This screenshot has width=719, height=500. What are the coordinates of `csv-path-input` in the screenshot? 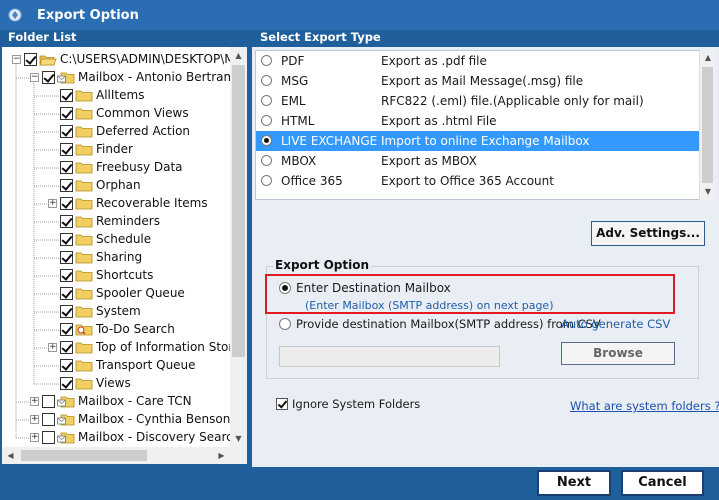 It's located at (389, 356).